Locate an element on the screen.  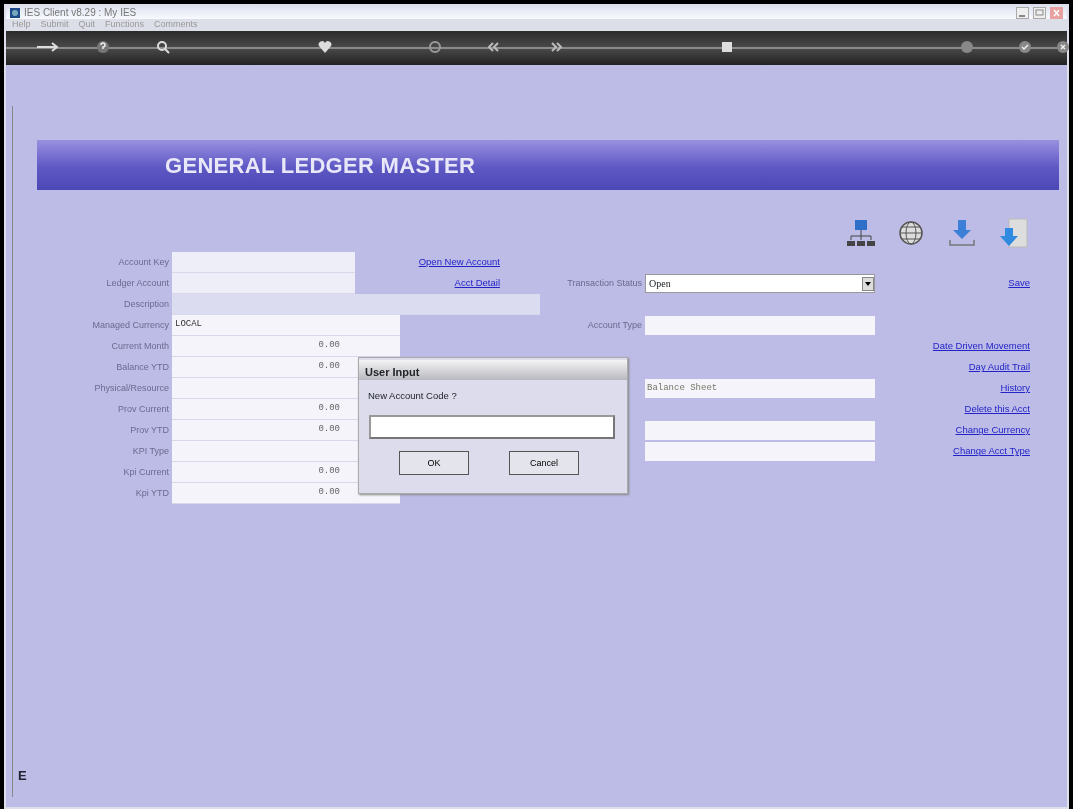
ok-button: OK is located at coordinates (434, 463).